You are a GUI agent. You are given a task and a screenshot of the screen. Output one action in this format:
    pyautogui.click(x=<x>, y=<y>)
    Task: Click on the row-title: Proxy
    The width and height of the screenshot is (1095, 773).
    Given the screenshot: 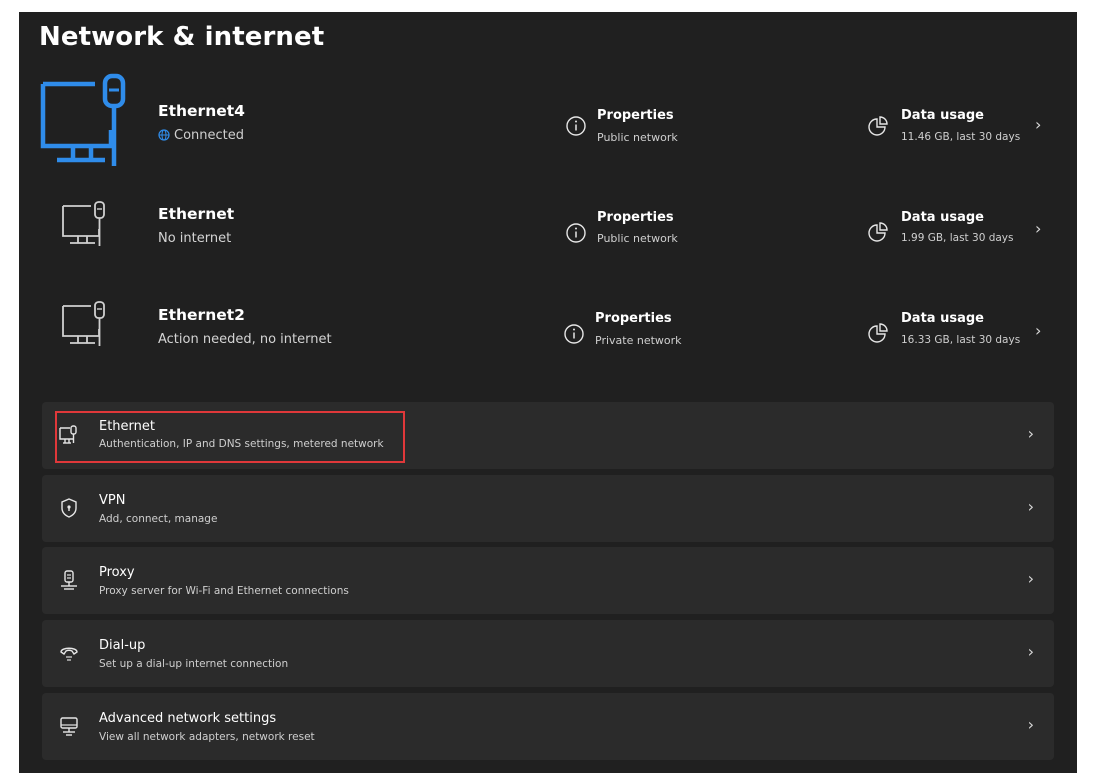 What is the action you would take?
    pyautogui.click(x=117, y=572)
    